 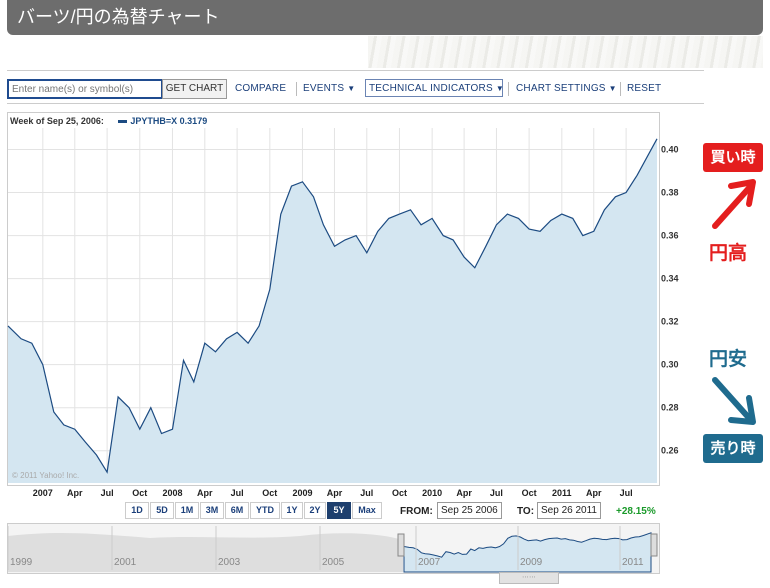 What do you see at coordinates (733, 448) in the screenshot?
I see `sell-time-badge: 売り時` at bounding box center [733, 448].